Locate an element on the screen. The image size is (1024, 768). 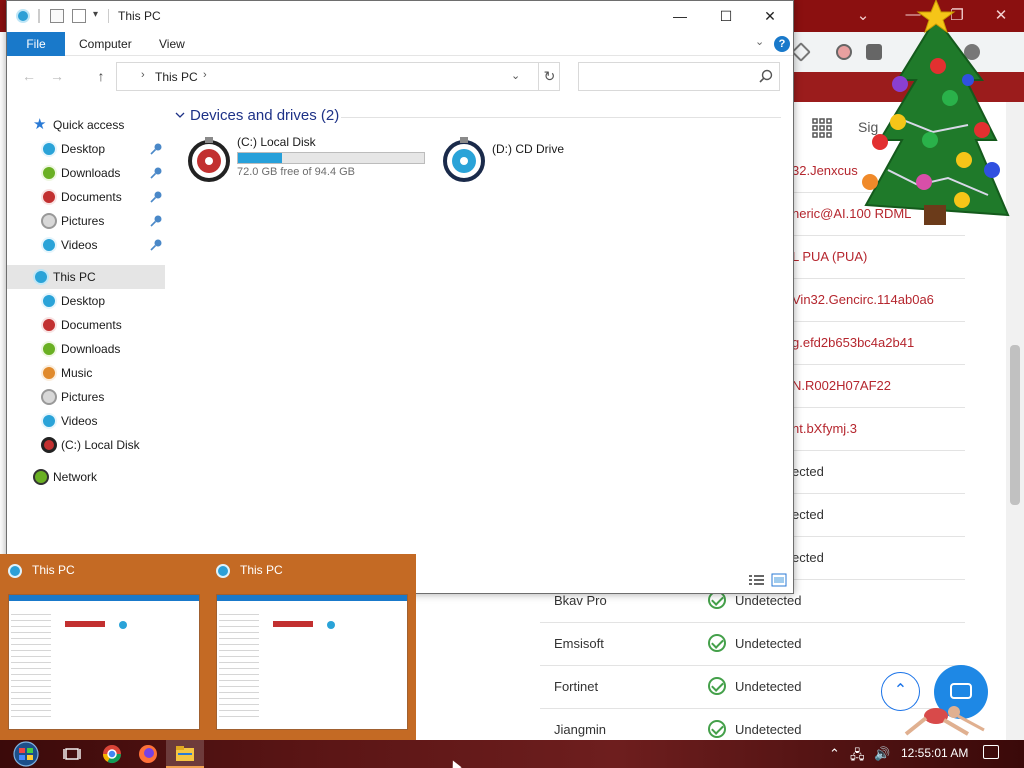
nav-this-pc: This PC is located at coordinates (86, 277).